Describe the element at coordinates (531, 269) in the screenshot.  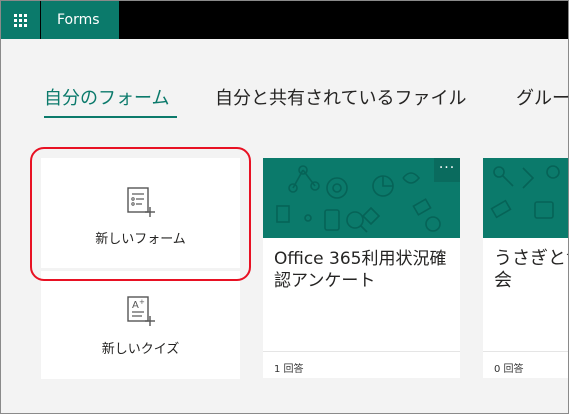
I see `form-title: うさぎと食事会` at that location.